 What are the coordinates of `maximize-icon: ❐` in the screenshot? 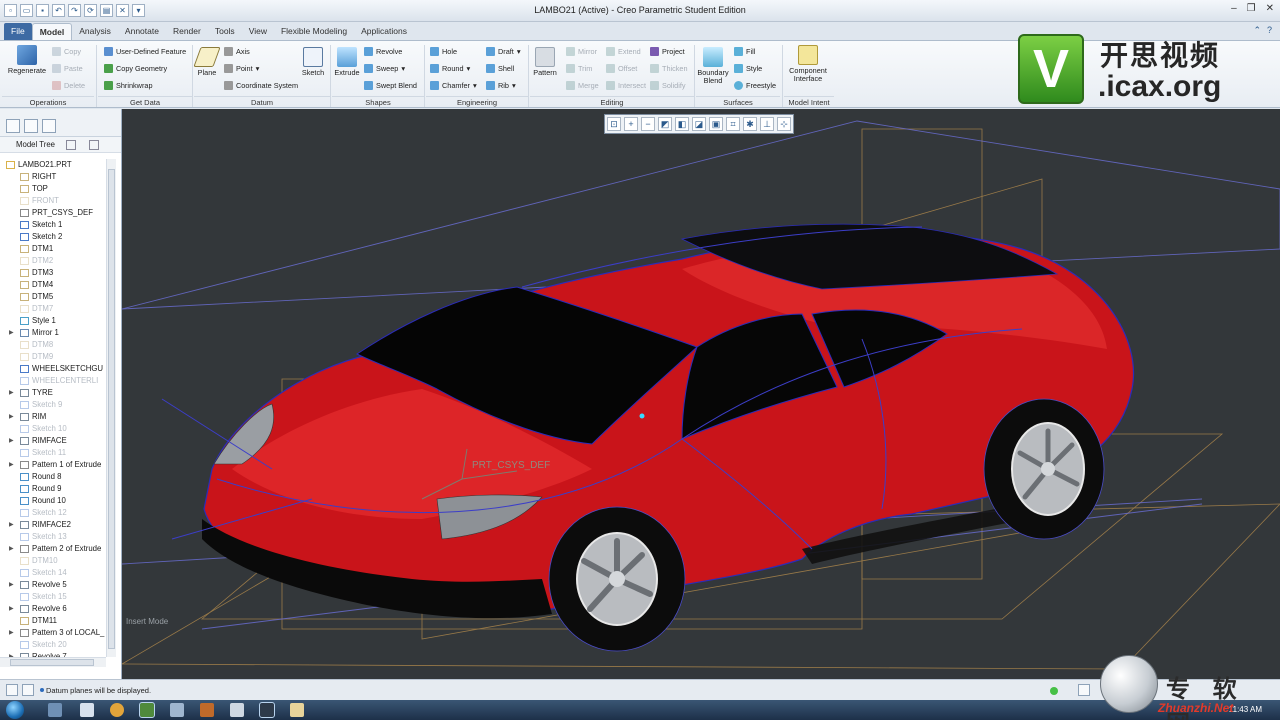 It's located at (1251, 8).